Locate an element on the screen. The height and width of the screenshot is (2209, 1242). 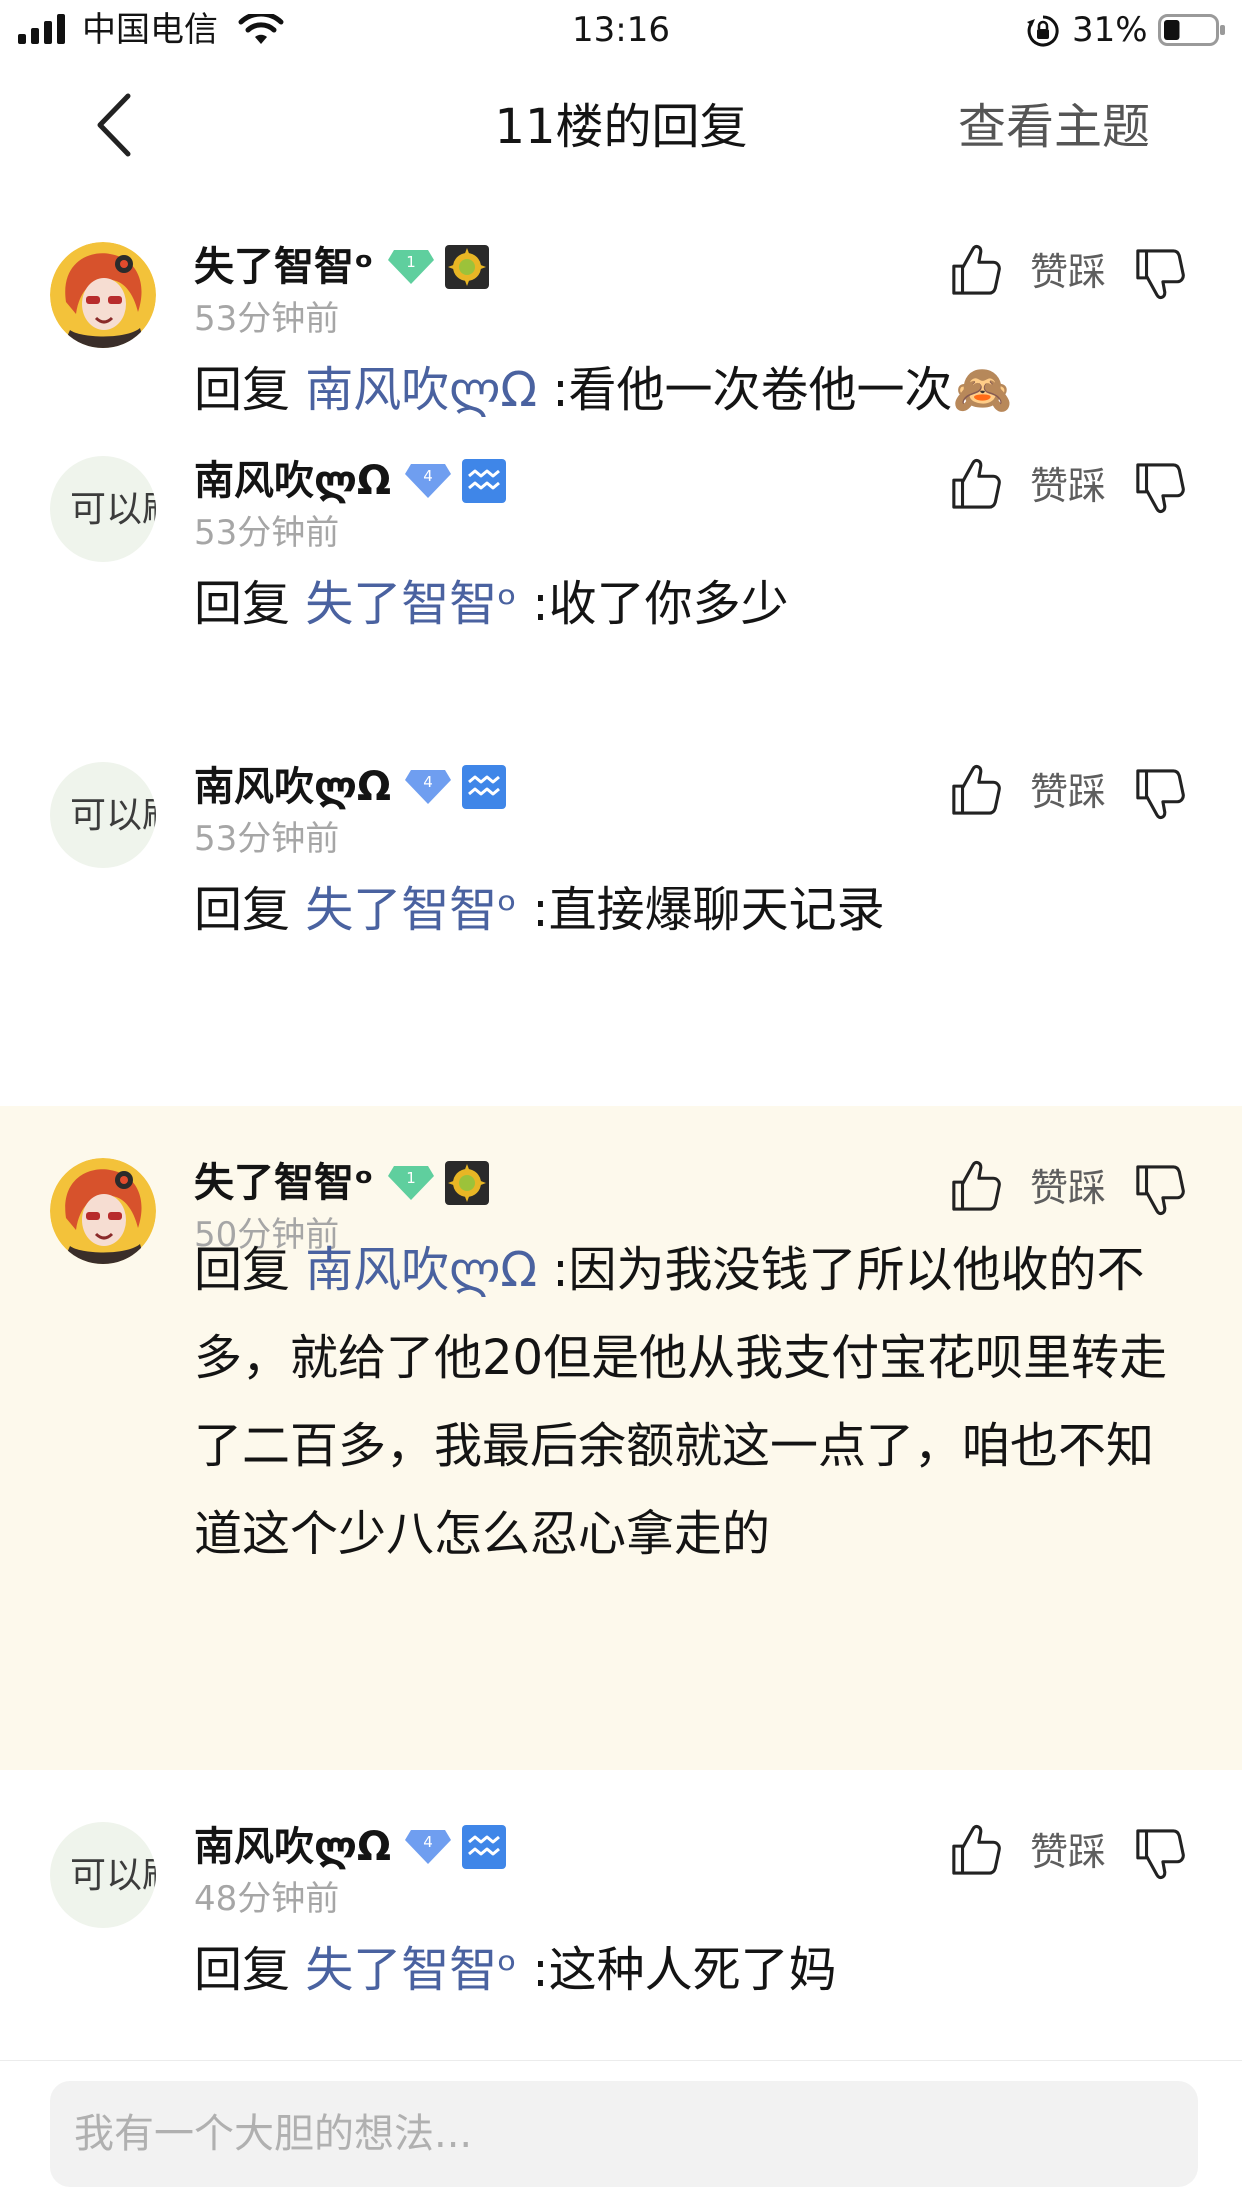
comment-text: 回复 失了智智ᵒ :直接爆聊天记录 is located at coordinates (694, 910).